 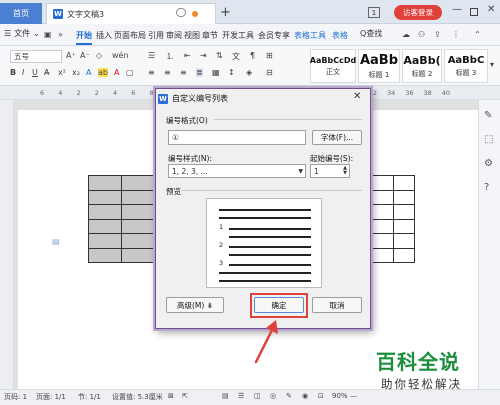 What do you see at coordinates (221, 245) in the screenshot?
I see `preview-number: 2` at bounding box center [221, 245].